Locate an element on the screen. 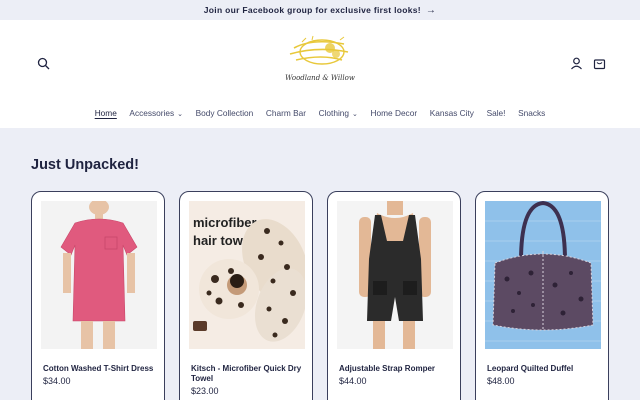  nav-item-snacks: Snacks is located at coordinates (532, 113).